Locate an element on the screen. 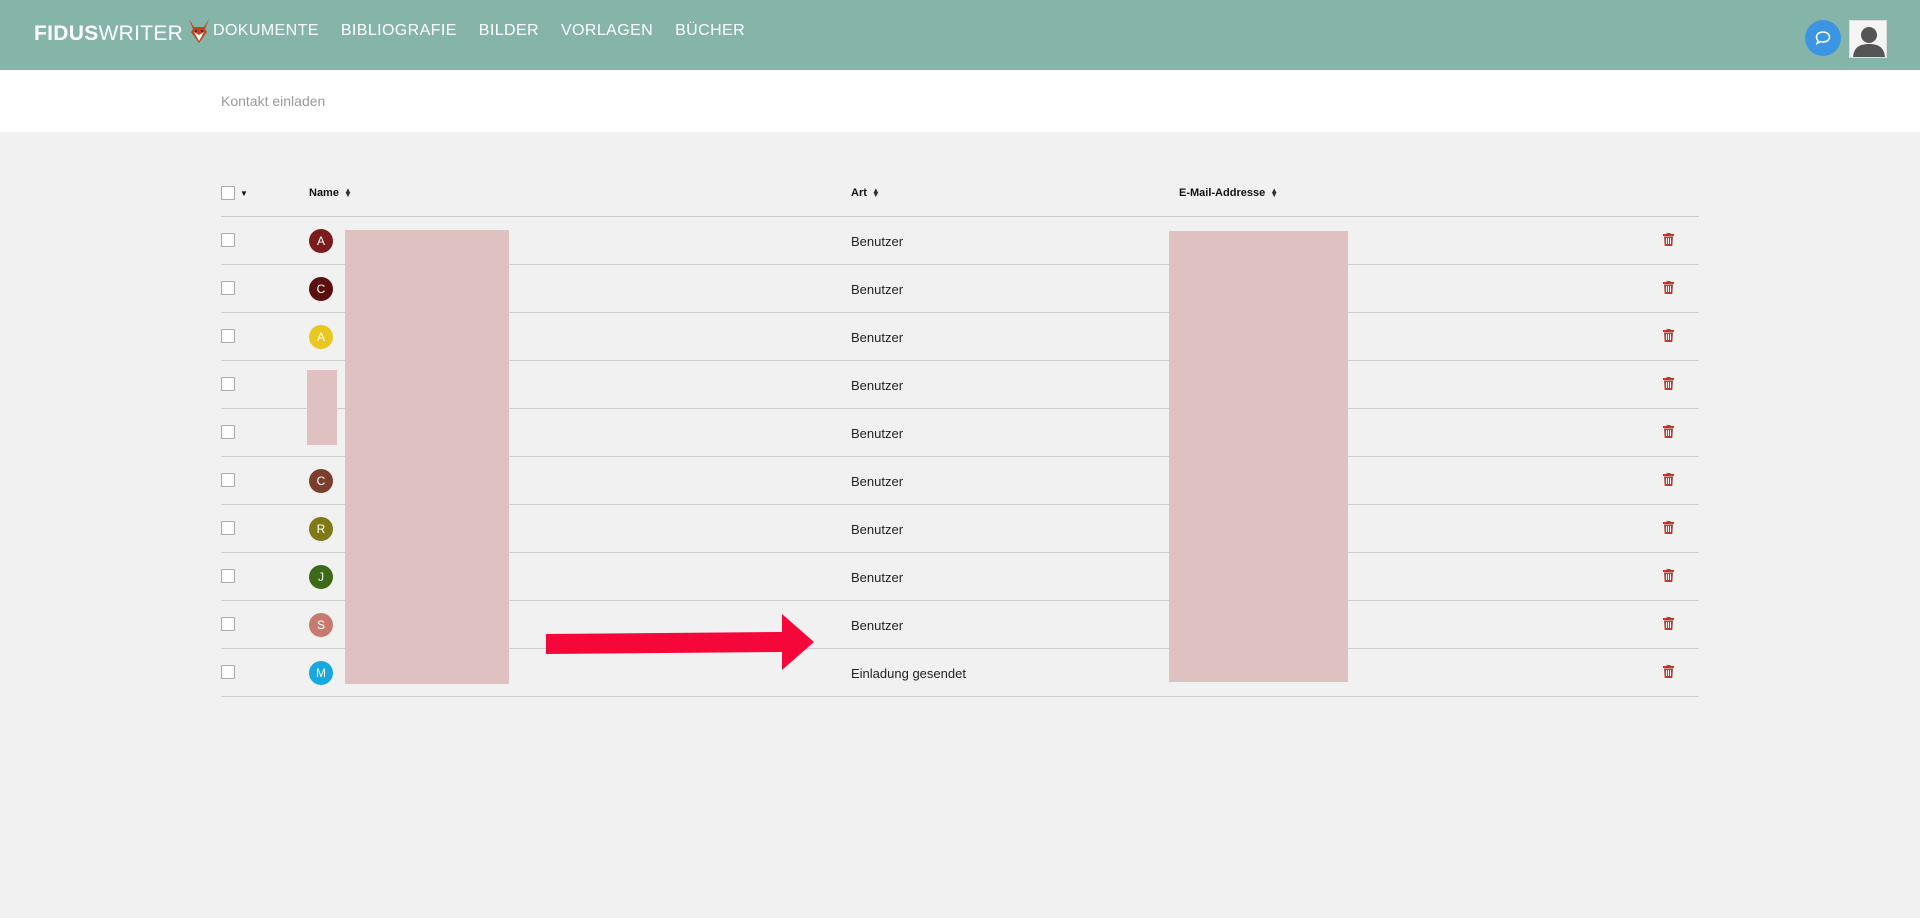 The height and width of the screenshot is (918, 1920). action-bar: Kontakt einladen is located at coordinates (960, 101).